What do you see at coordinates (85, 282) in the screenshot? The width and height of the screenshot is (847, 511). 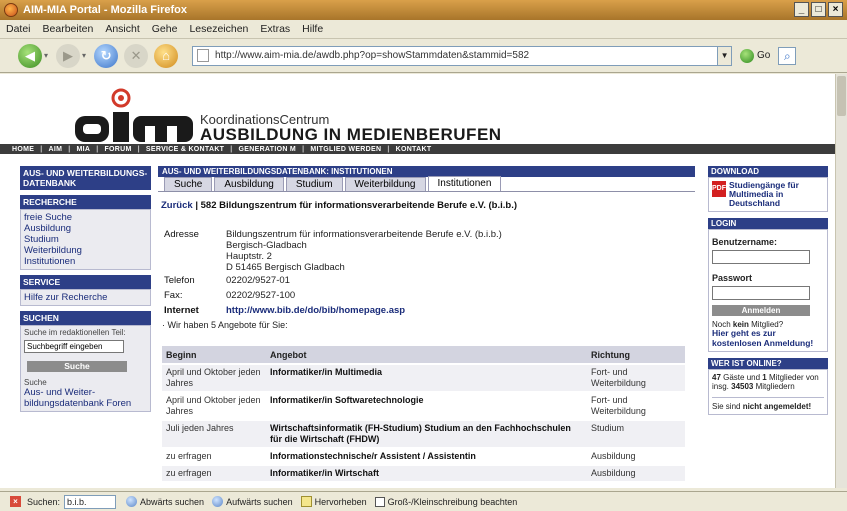 I see `service-title: SERVICE` at bounding box center [85, 282].